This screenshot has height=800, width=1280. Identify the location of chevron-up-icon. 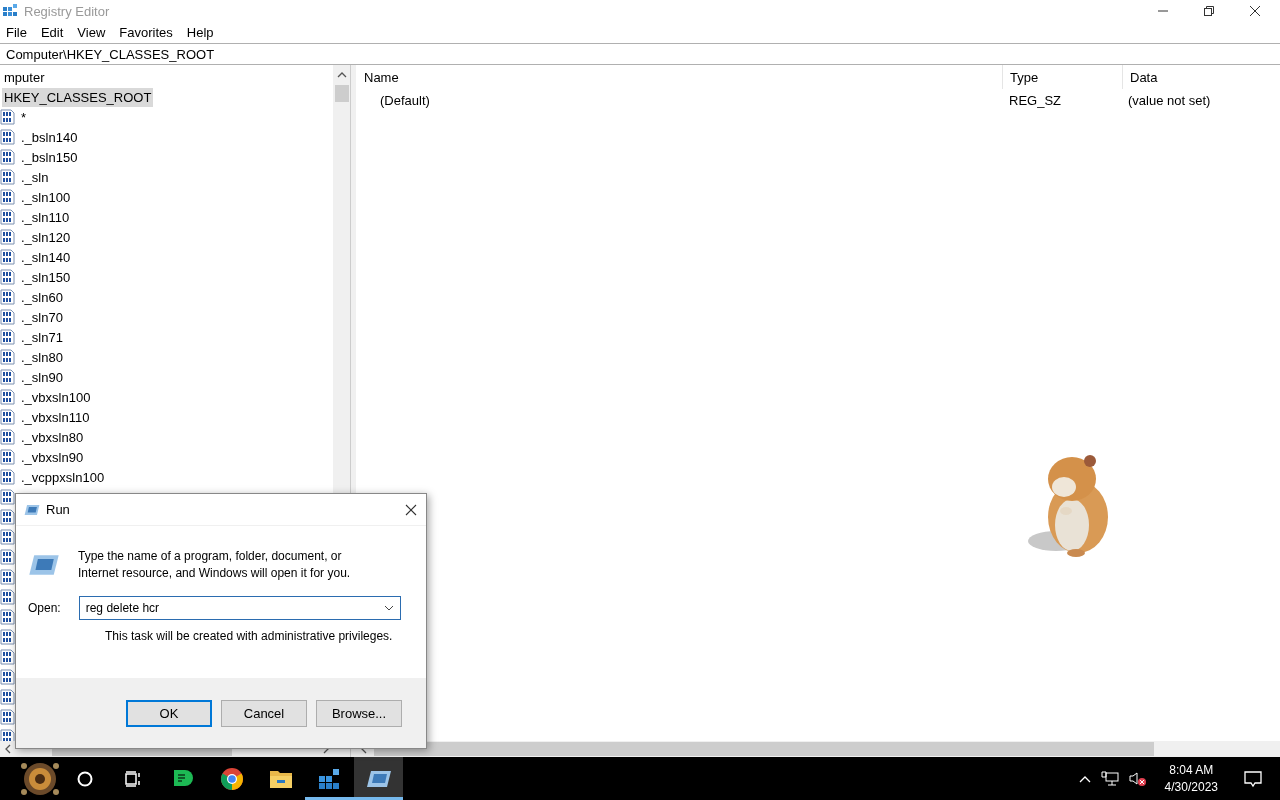
(1084, 778).